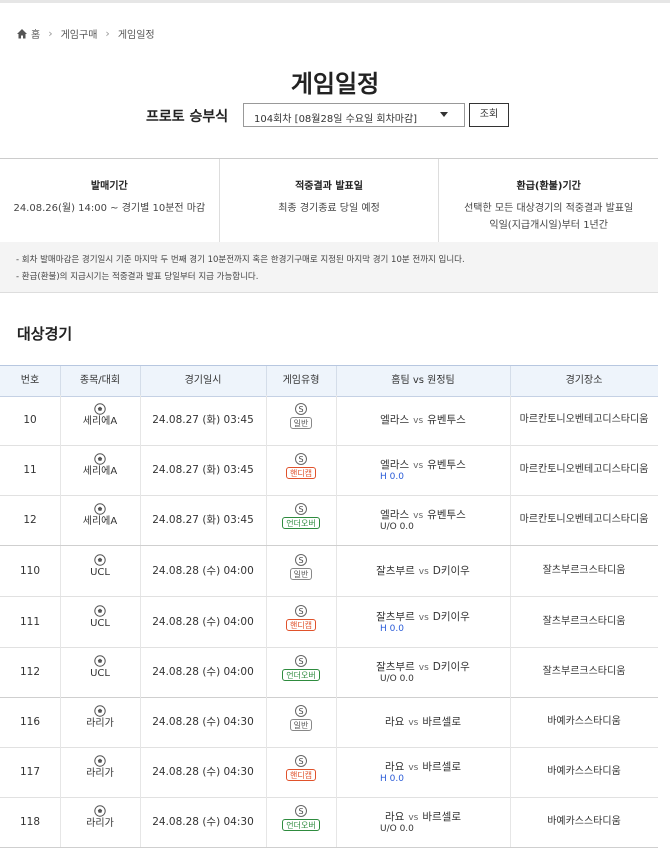 The height and width of the screenshot is (848, 670). Describe the element at coordinates (203, 622) in the screenshot. I see `row-datetime: 24.08.28 (수) 04:00` at that location.